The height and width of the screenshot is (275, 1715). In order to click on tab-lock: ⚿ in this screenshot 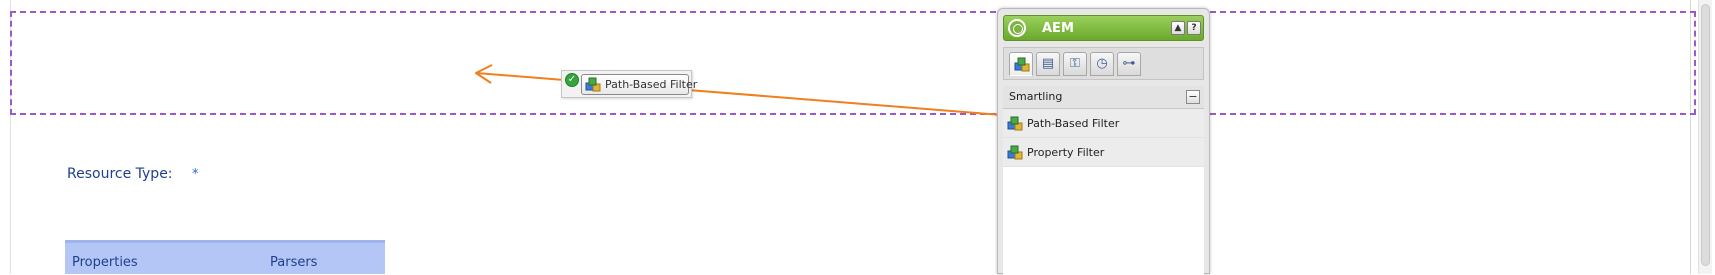, I will do `click(1075, 64)`.